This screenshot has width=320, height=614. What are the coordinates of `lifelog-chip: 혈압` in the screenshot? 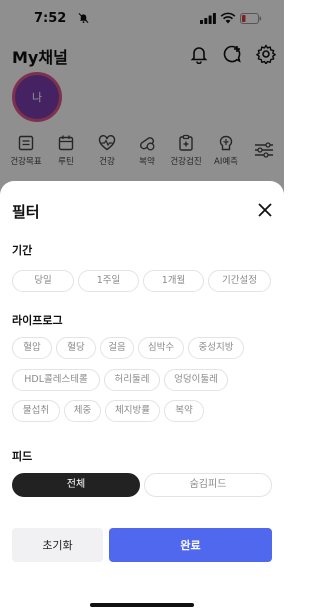 It's located at (32, 348).